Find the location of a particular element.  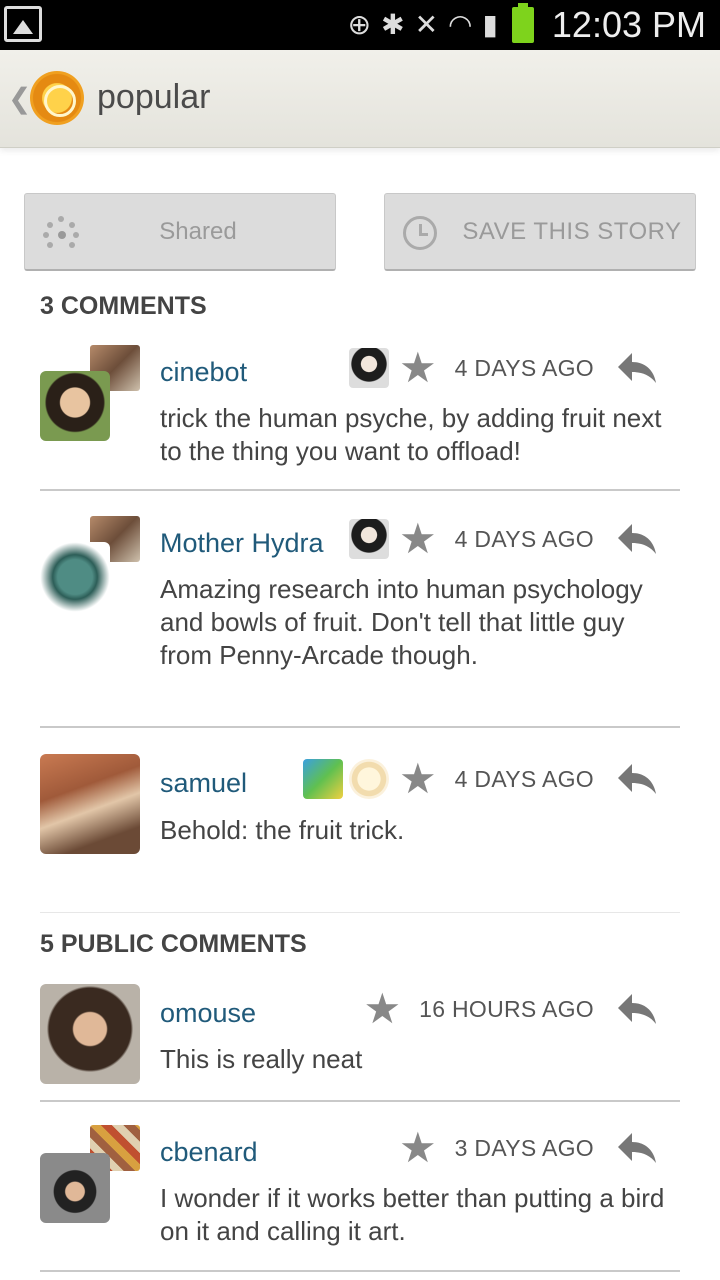

page-title: popular is located at coordinates (154, 97).